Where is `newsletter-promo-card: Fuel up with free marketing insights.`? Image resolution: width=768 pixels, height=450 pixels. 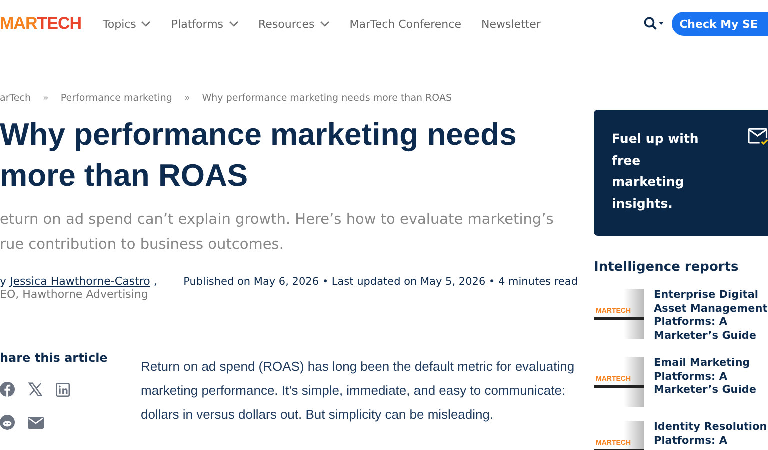 newsletter-promo-card: Fuel up with free marketing insights. is located at coordinates (681, 173).